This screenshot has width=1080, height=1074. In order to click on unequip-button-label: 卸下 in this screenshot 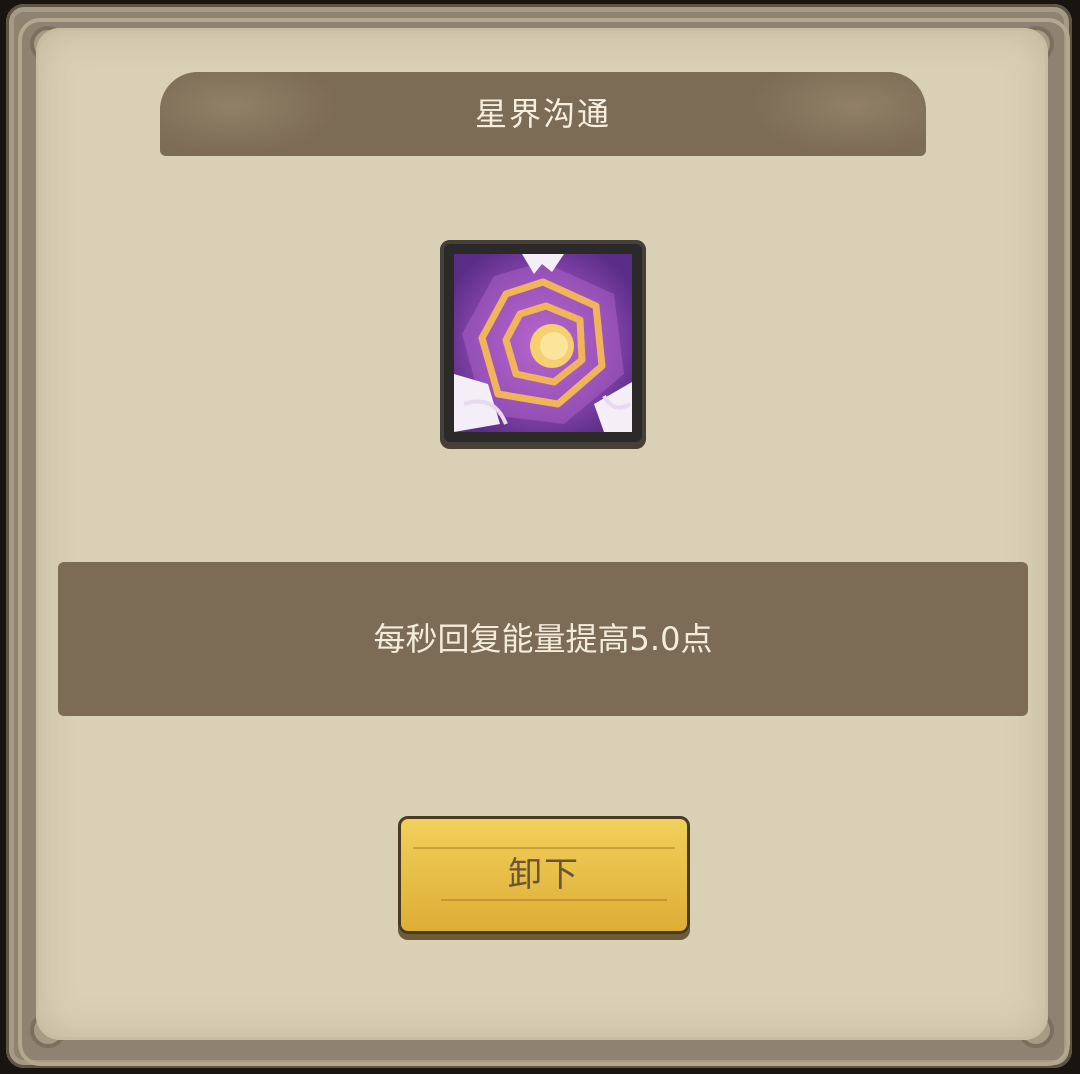, I will do `click(544, 875)`.